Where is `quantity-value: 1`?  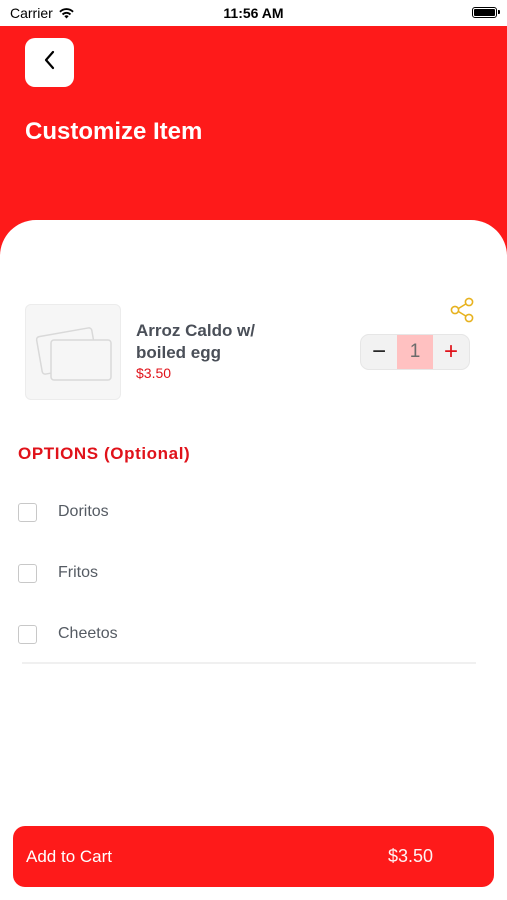 quantity-value: 1 is located at coordinates (415, 352).